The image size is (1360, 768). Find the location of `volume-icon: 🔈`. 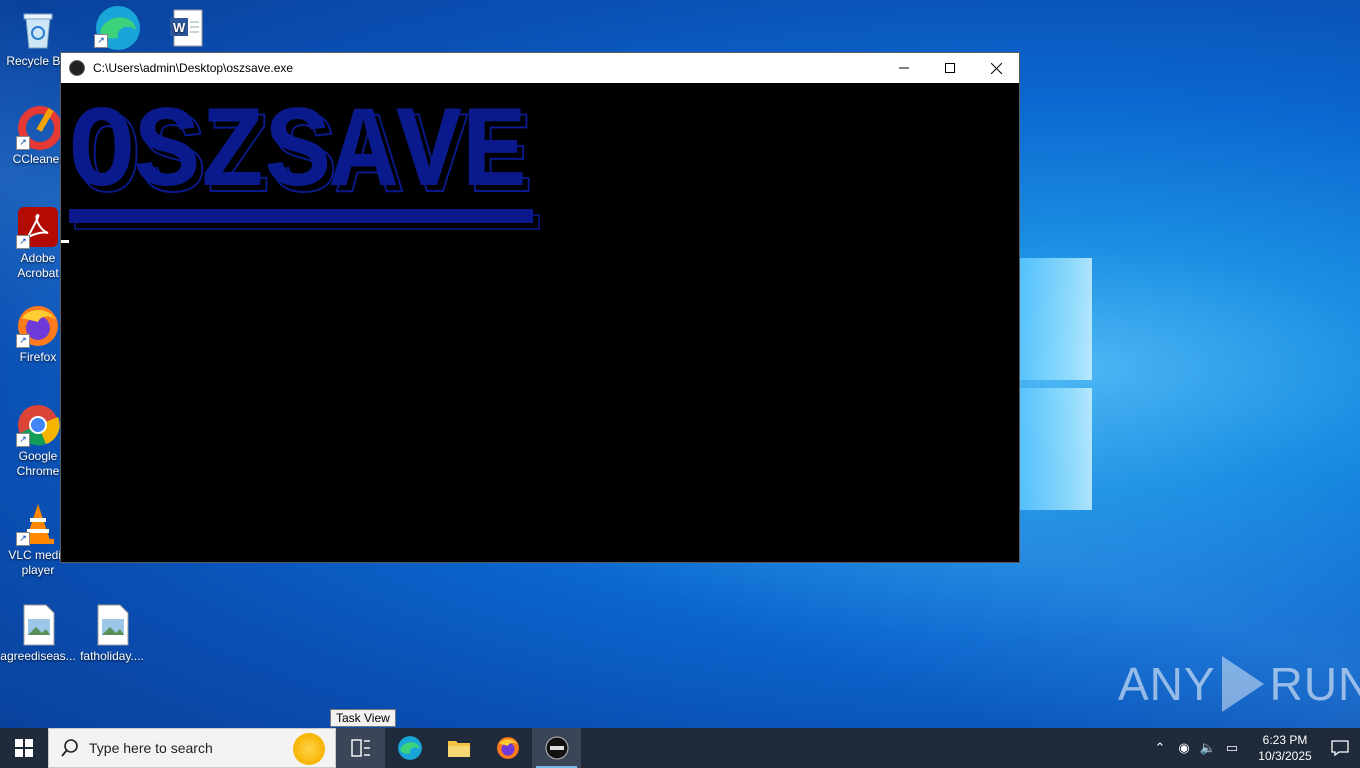

volume-icon: 🔈 is located at coordinates (1208, 748).